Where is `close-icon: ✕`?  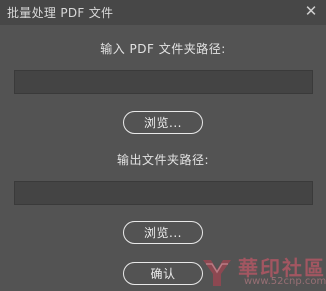
close-icon: ✕ is located at coordinates (311, 11).